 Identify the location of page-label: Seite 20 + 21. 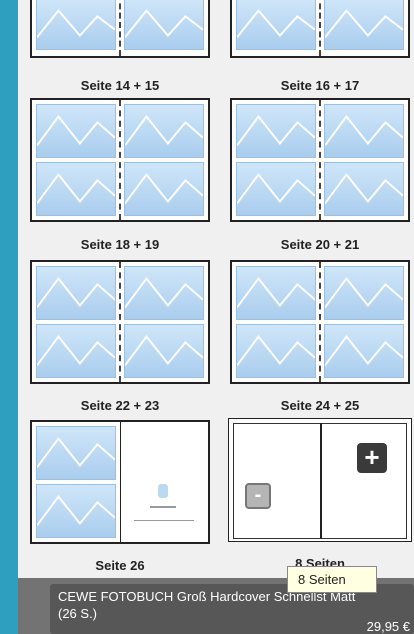
(320, 244).